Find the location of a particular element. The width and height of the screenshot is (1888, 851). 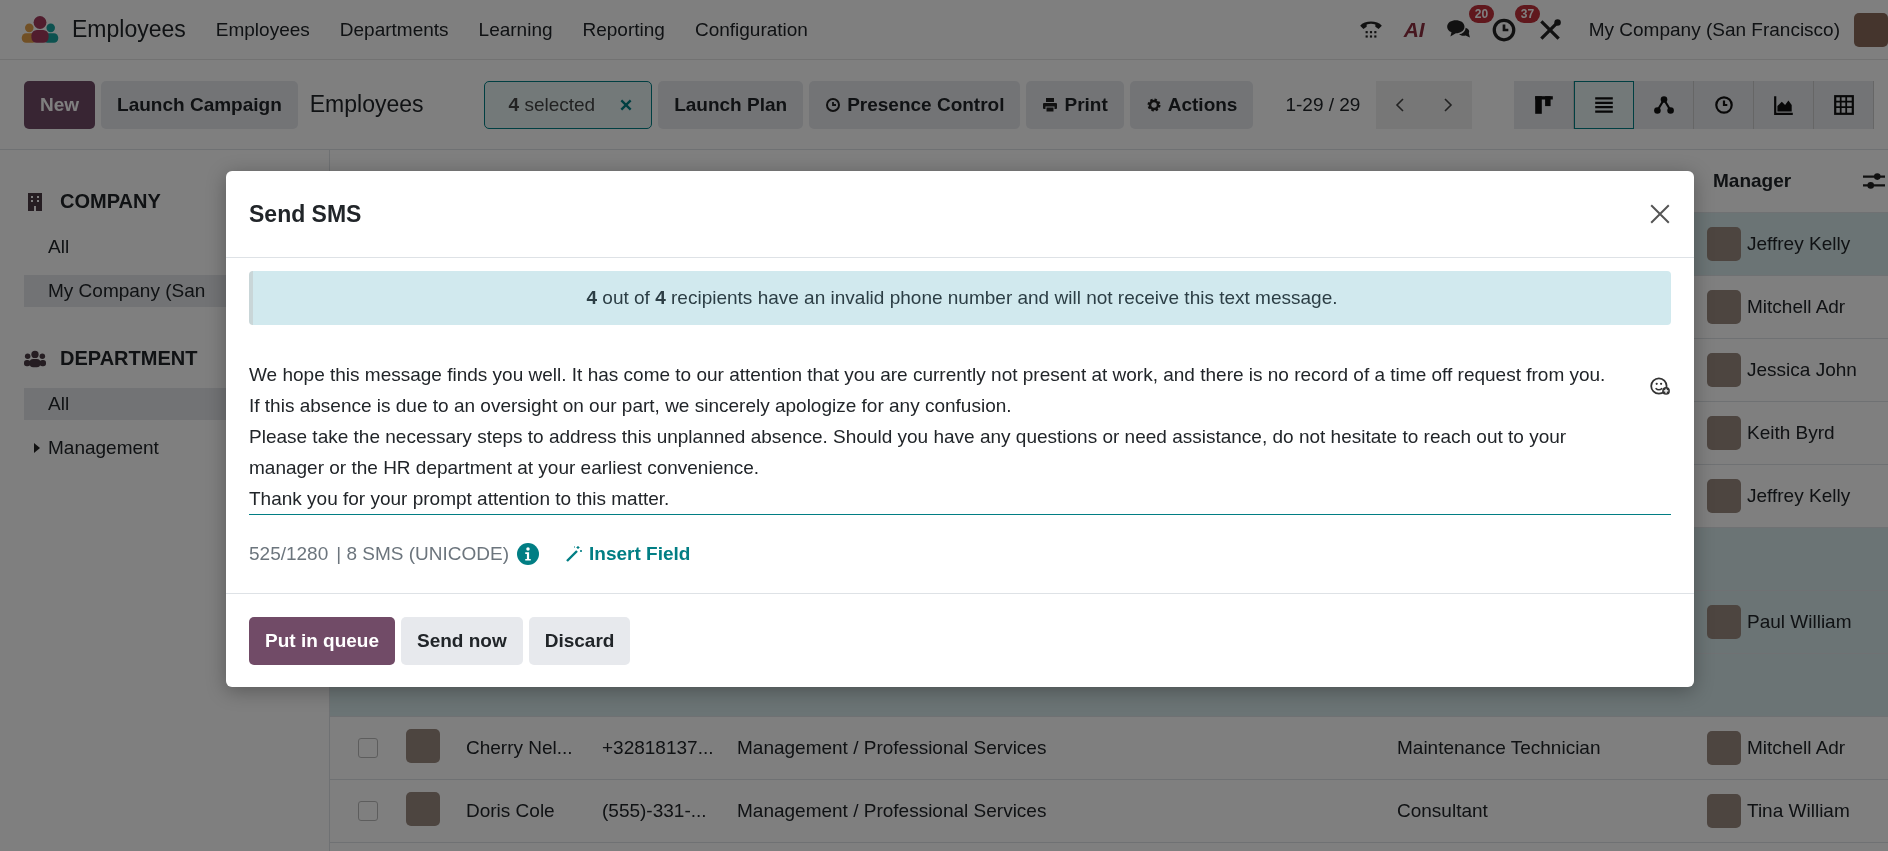

hierarchy-icon is located at coordinates (1663, 104).